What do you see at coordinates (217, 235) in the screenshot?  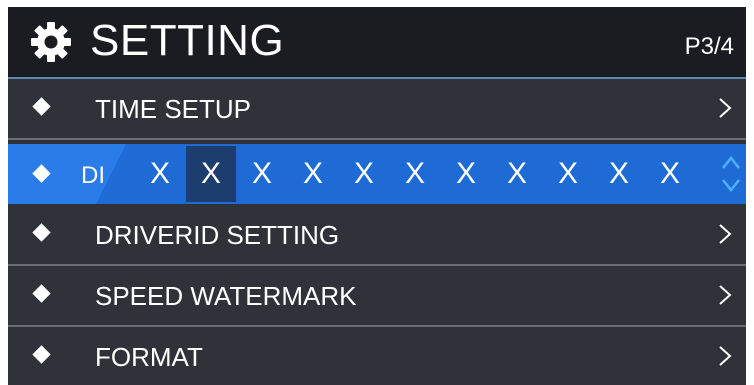 I see `menu-item-label: DRIVERID SETTING` at bounding box center [217, 235].